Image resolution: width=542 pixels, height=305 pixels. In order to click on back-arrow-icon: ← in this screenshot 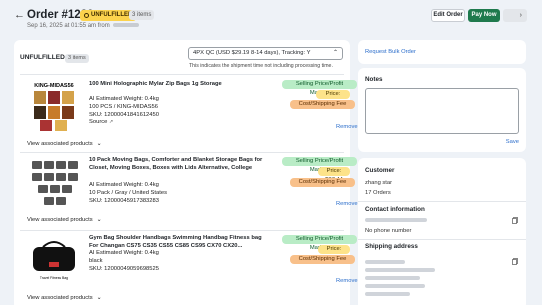, I will do `click(19, 15)`.